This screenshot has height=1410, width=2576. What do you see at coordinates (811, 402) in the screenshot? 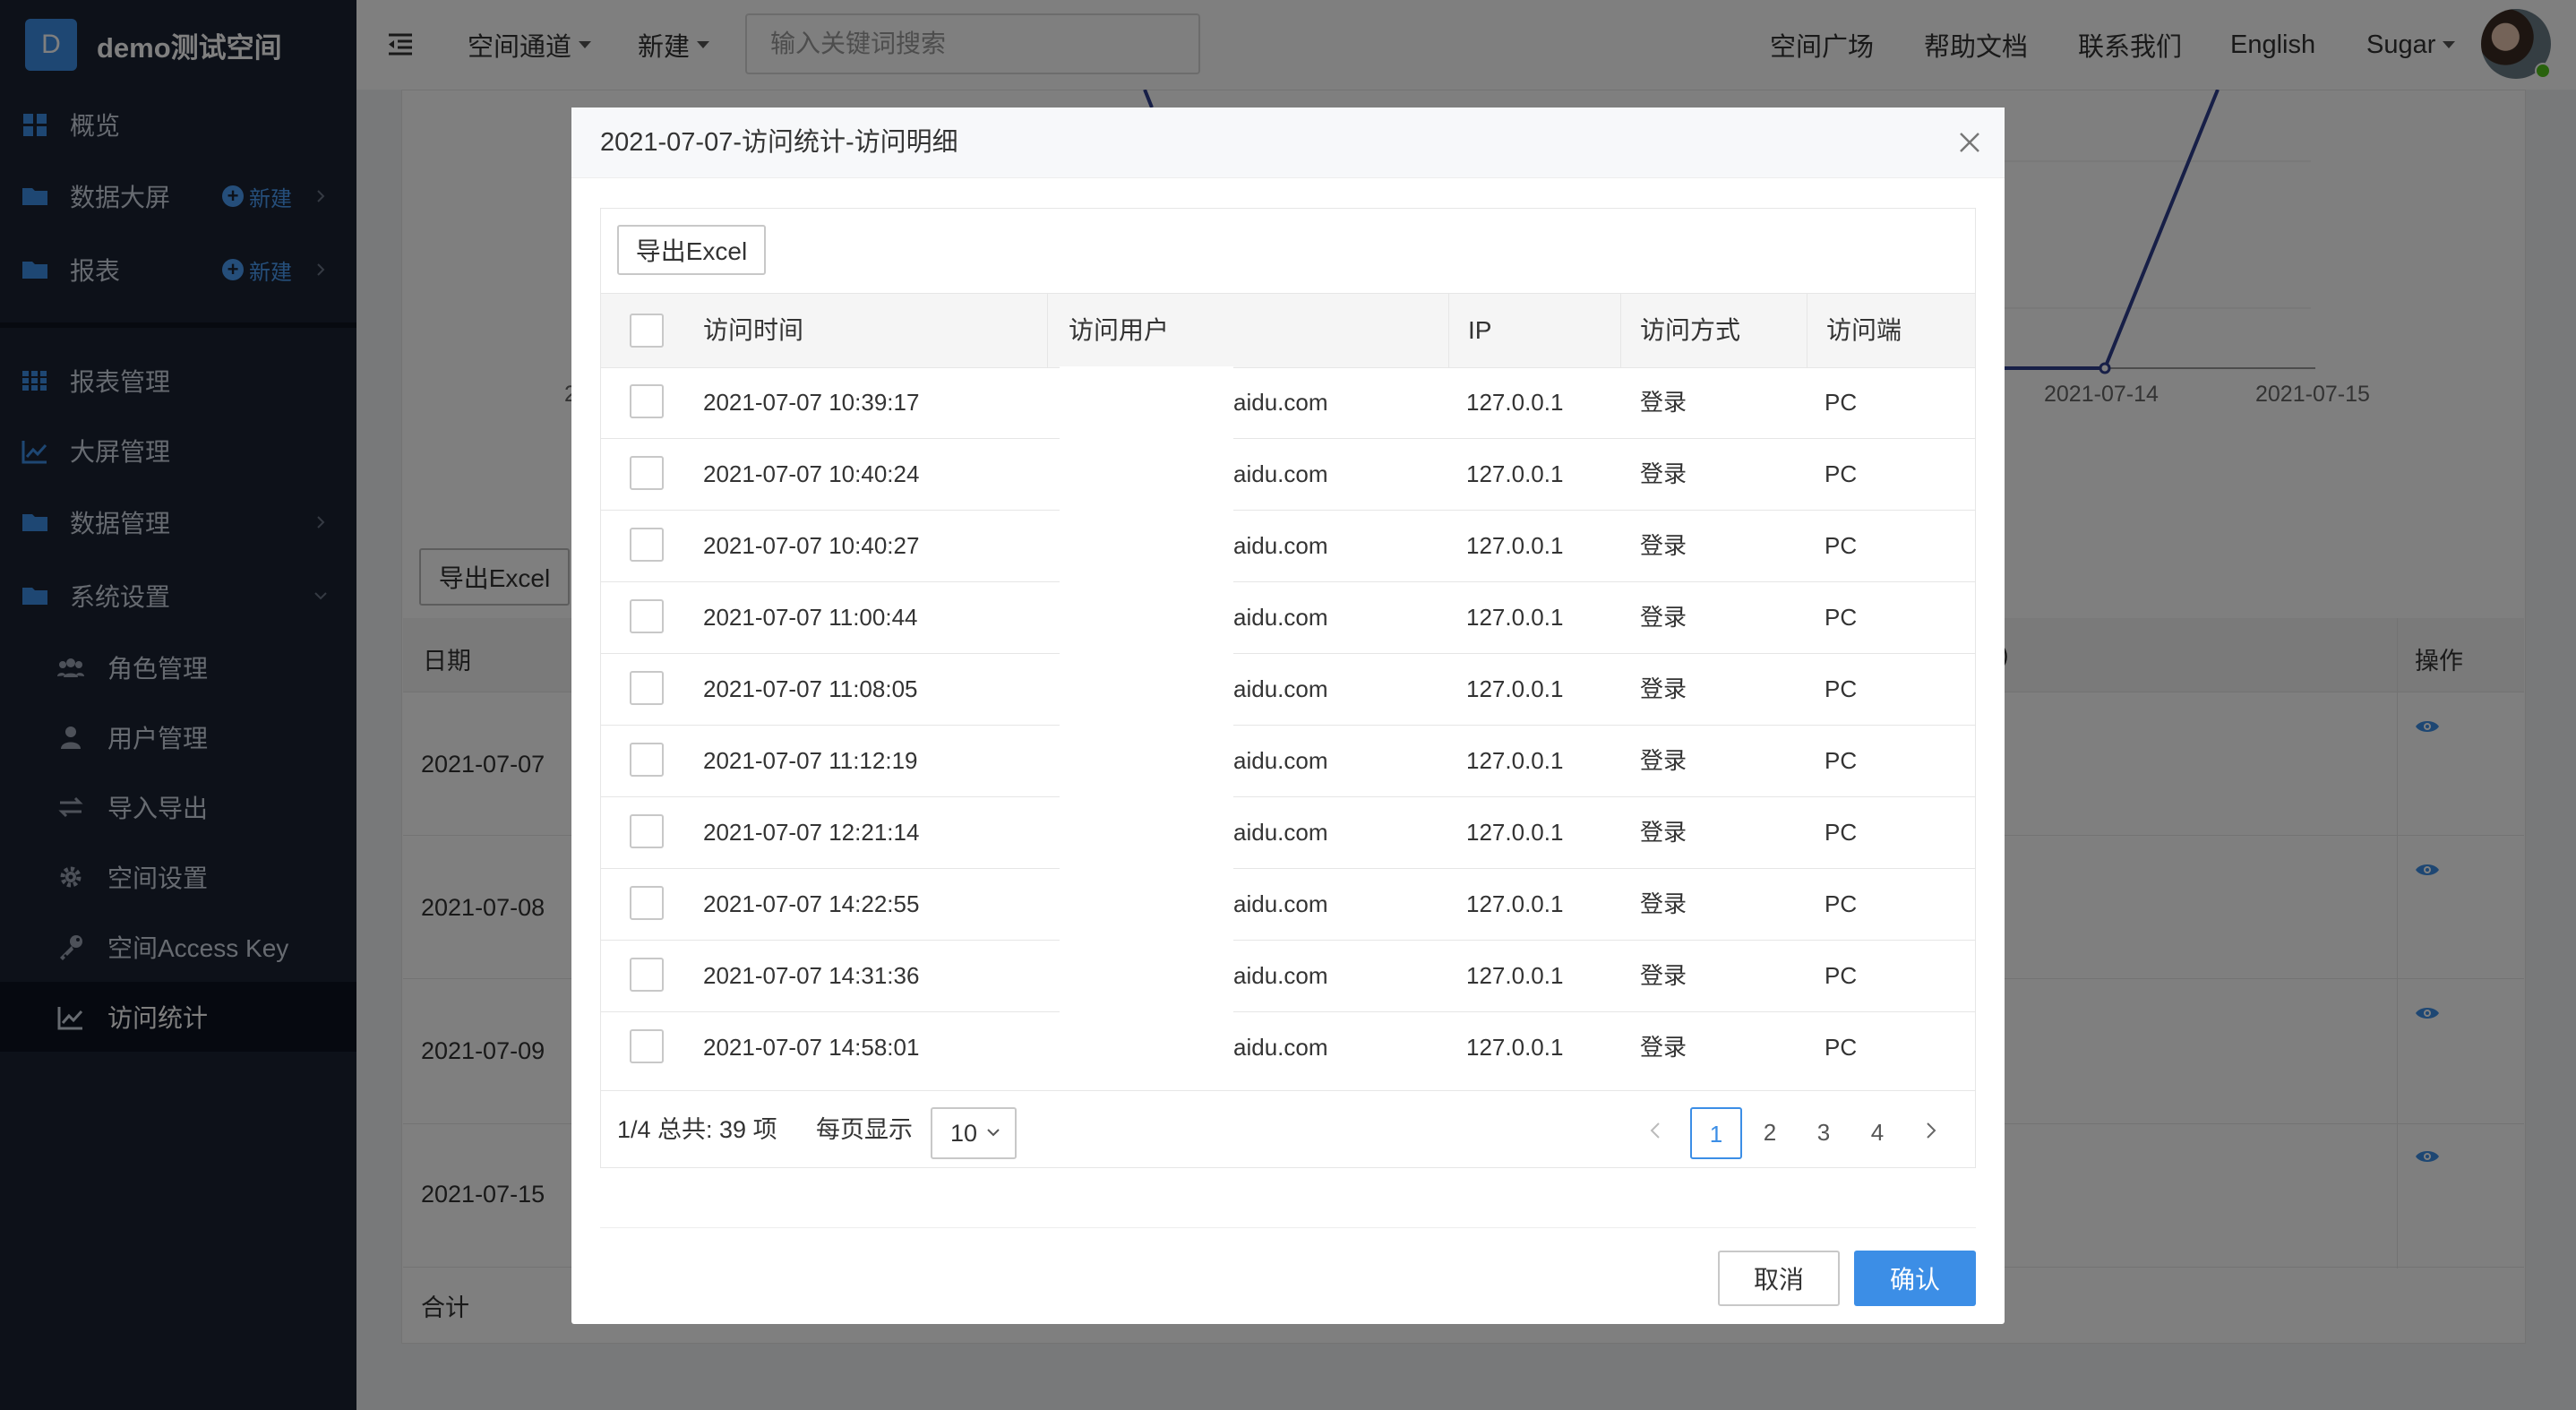
I see `cell-visit-time: 2021-07-07 10:39:17` at bounding box center [811, 402].